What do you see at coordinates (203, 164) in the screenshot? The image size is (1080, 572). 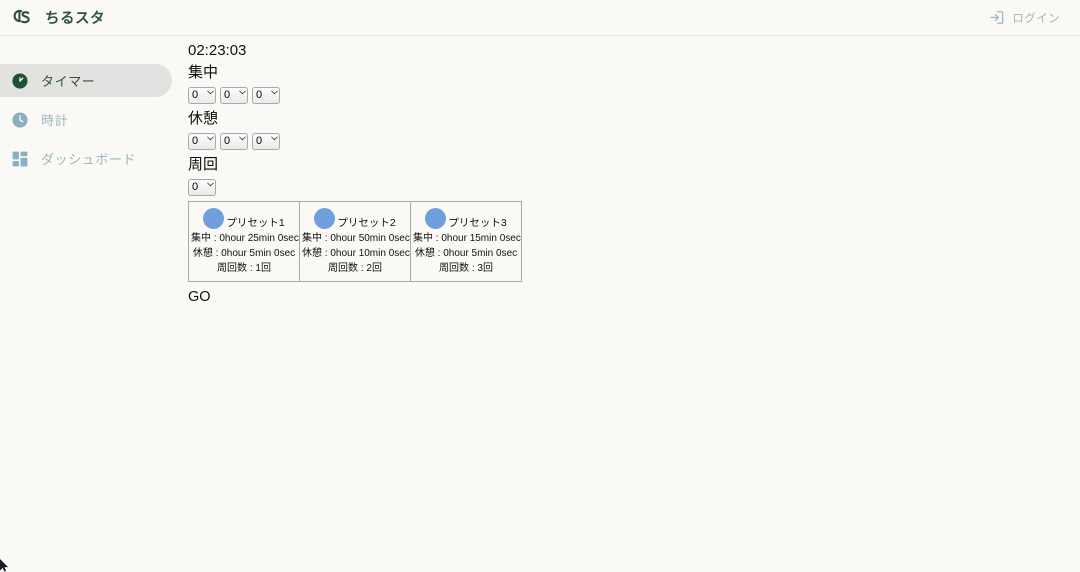 I see `laps-label: 周回` at bounding box center [203, 164].